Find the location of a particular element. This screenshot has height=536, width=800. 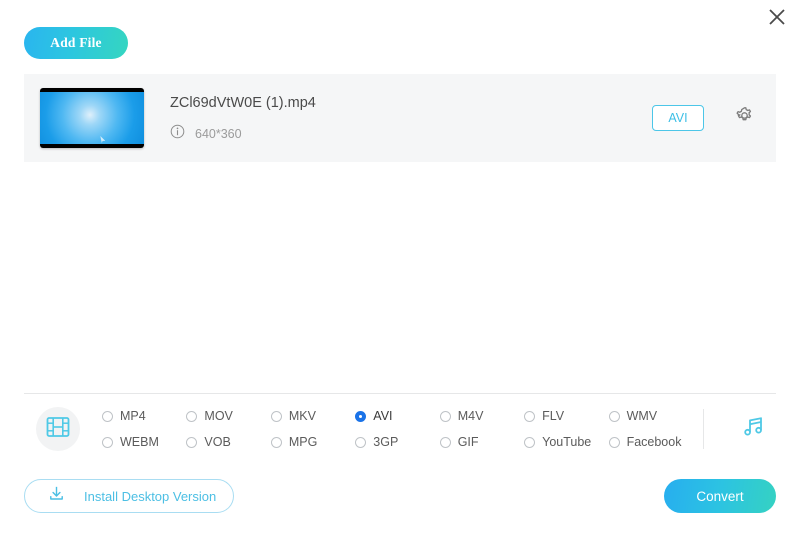

output-format-chip: AVI is located at coordinates (678, 118).